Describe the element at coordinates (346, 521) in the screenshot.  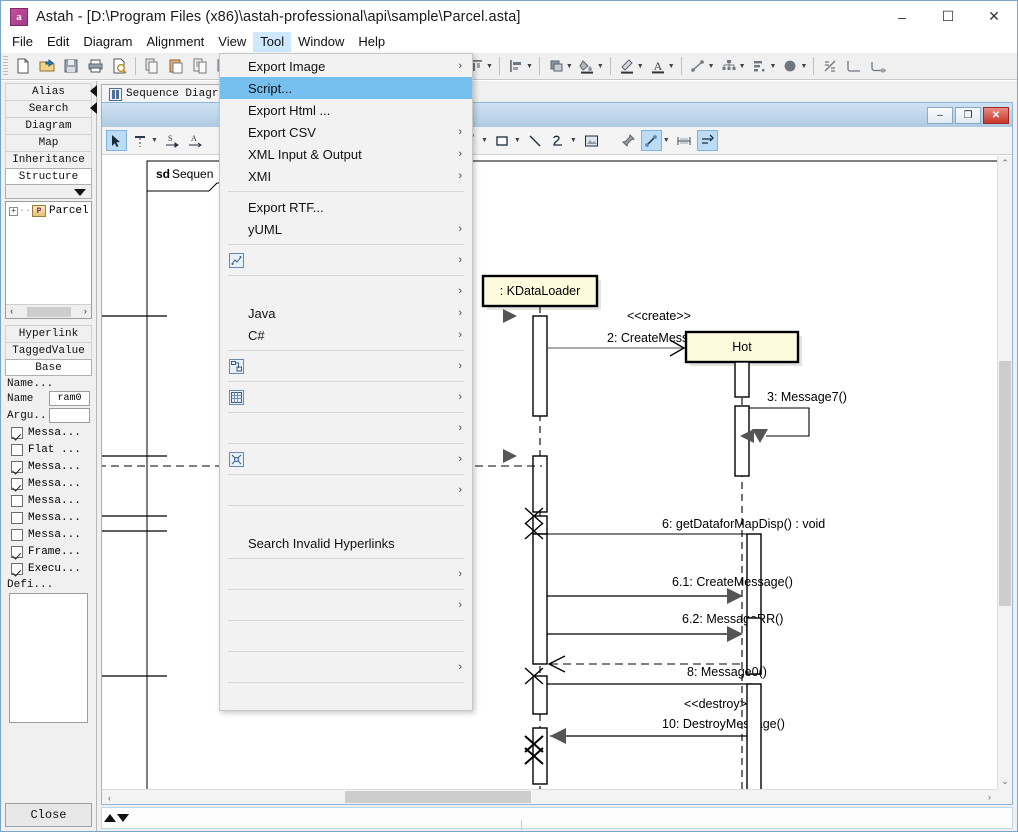
I see `menu-item-search-invalid-hyperlinks` at that location.